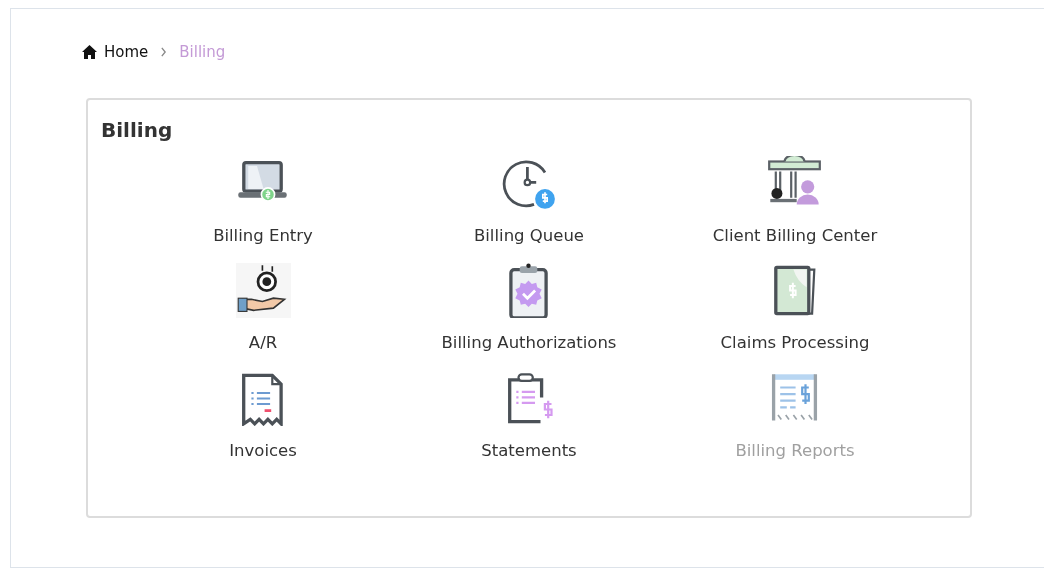 Image resolution: width=1044 pixels, height=569 pixels. I want to click on panel-title: Billing, so click(137, 129).